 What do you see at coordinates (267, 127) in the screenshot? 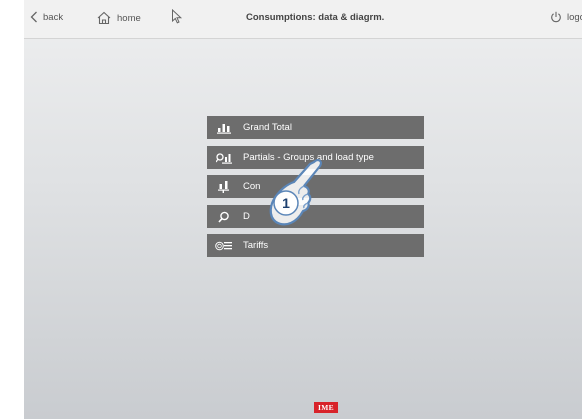
I see `menu-item-label: Grand Total` at bounding box center [267, 127].